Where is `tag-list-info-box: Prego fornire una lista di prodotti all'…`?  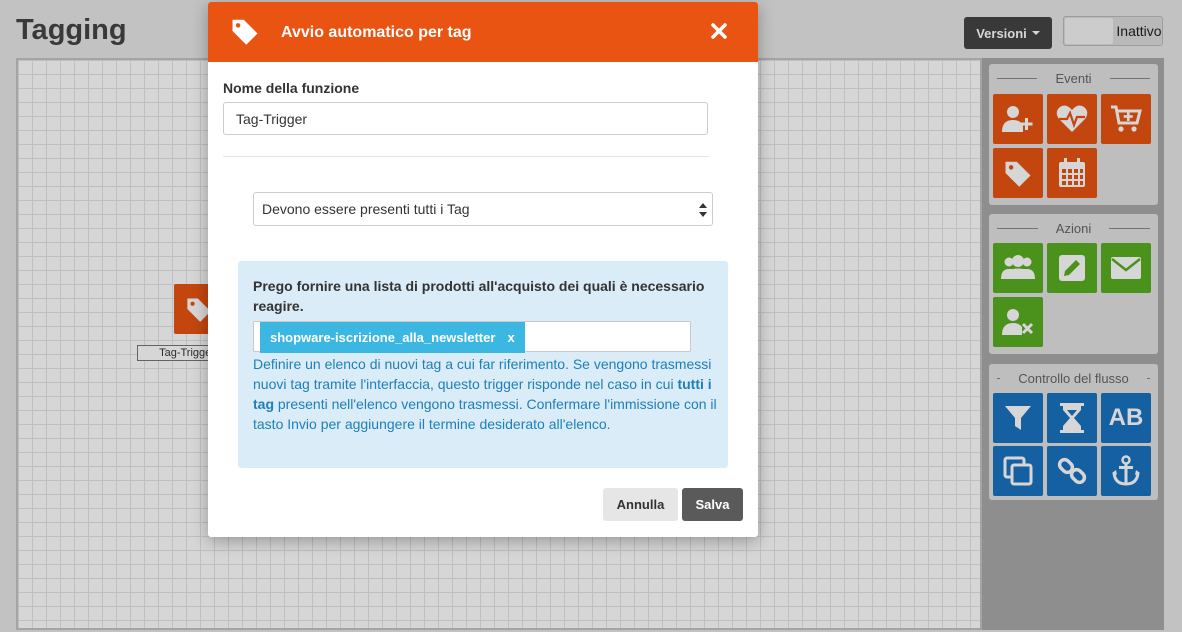 tag-list-info-box: Prego fornire una lista di prodotti all'… is located at coordinates (483, 364).